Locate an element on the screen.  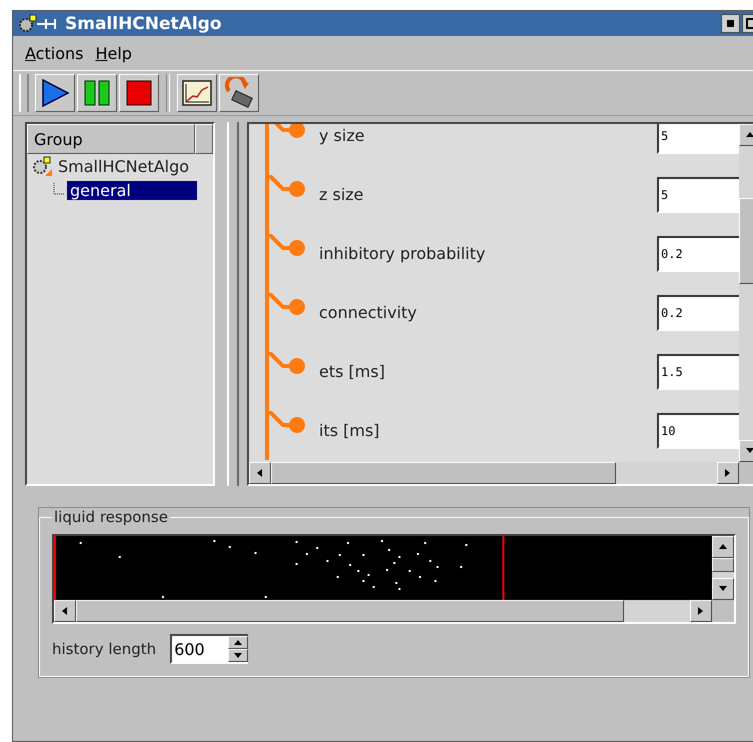
history-length-field: 600 is located at coordinates (199, 649).